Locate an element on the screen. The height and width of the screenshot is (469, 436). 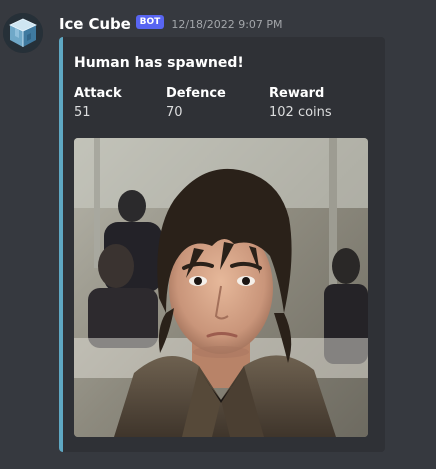
author-avatar is located at coordinates (23, 33).